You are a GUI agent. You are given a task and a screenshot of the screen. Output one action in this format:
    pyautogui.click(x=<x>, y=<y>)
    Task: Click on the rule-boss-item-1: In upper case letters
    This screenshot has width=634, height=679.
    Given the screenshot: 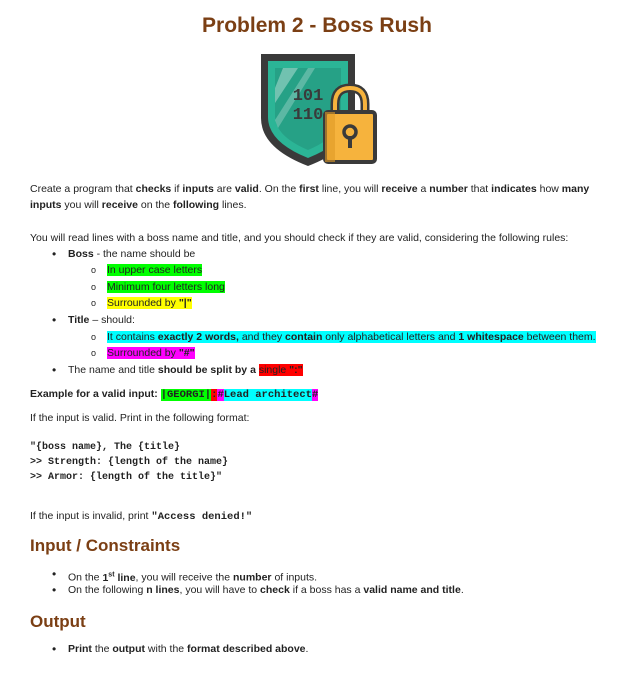 What is the action you would take?
    pyautogui.click(x=147, y=270)
    